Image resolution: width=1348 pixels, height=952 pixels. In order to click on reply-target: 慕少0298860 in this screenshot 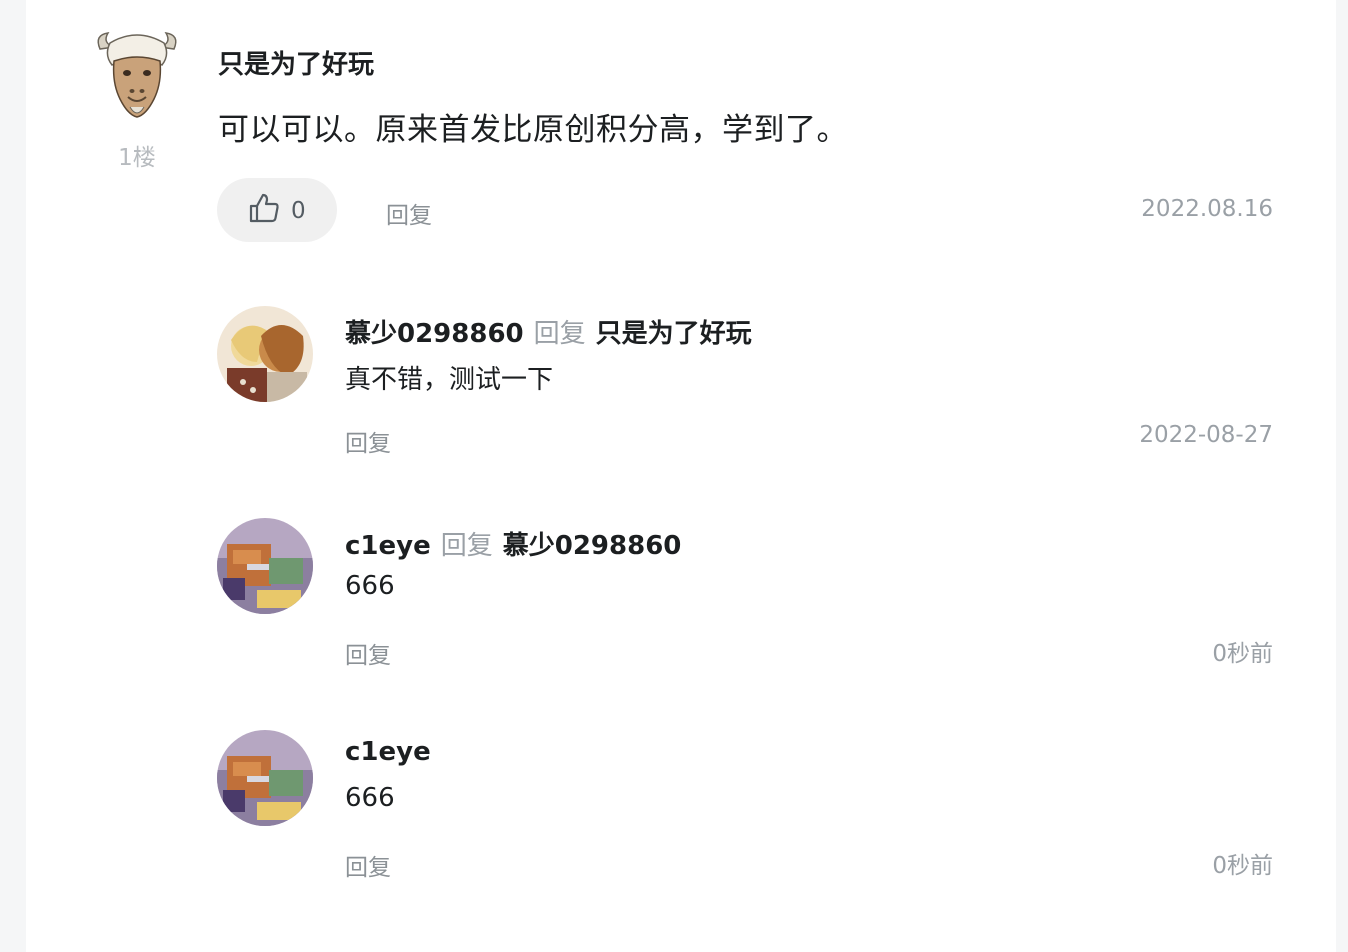, I will do `click(592, 546)`.